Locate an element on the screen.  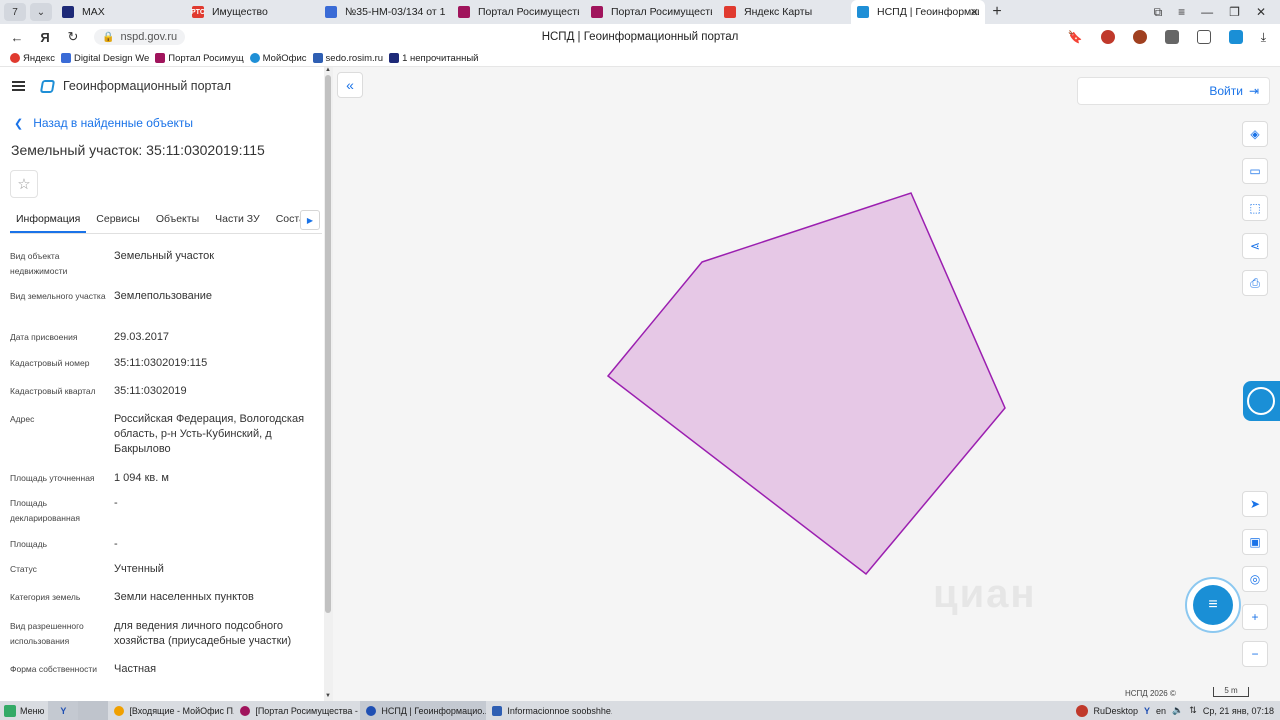
tabs-scroll-right-button: ▶ is located at coordinates (310, 220).